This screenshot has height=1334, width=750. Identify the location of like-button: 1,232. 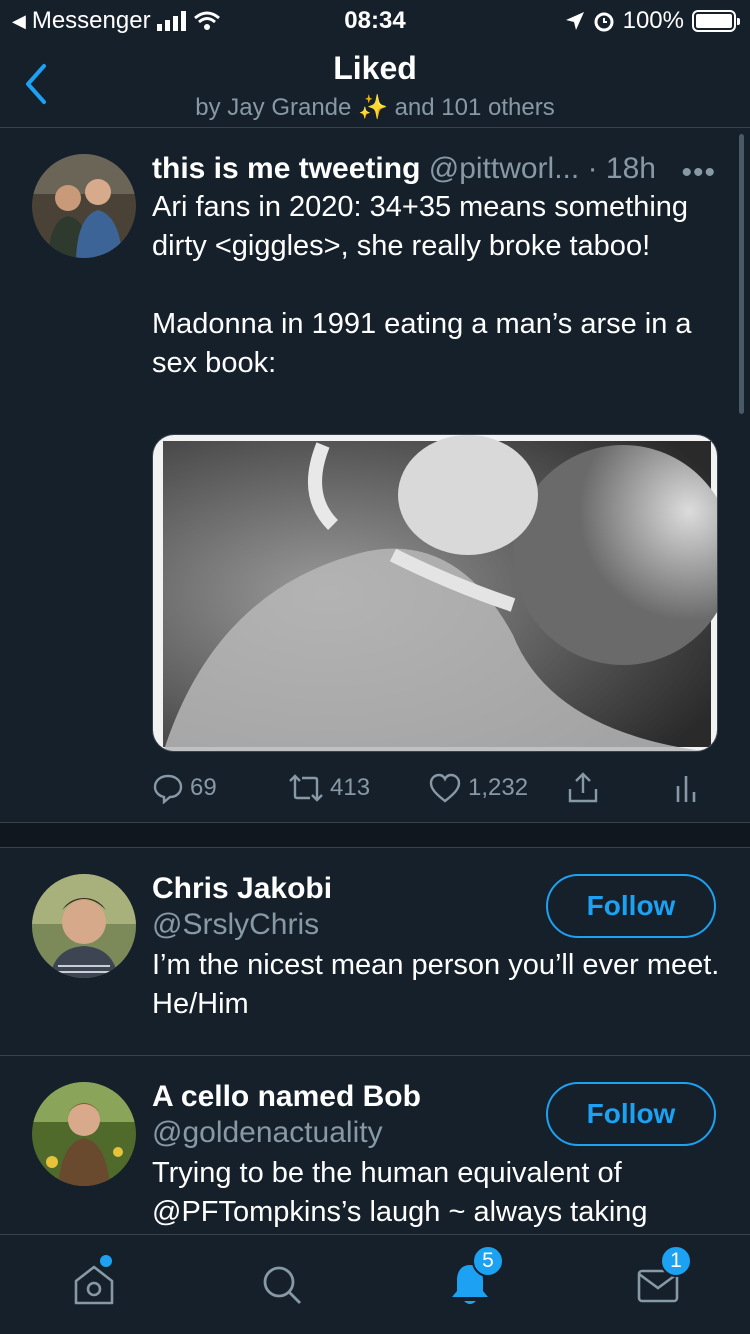
(478, 788).